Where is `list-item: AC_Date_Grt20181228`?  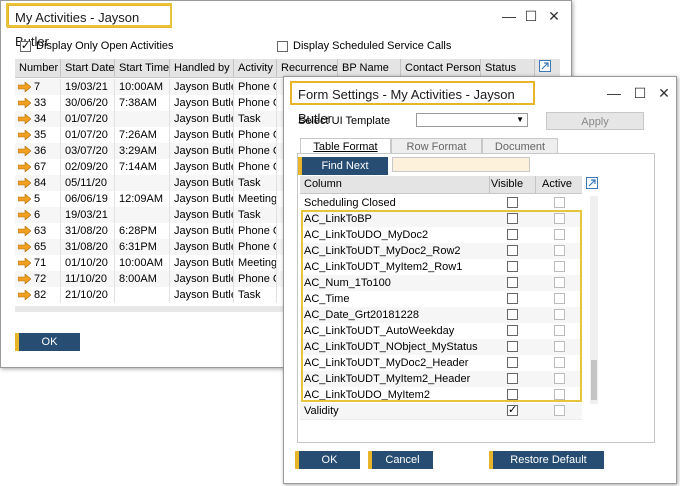 list-item: AC_Date_Grt20181228 is located at coordinates (441, 315).